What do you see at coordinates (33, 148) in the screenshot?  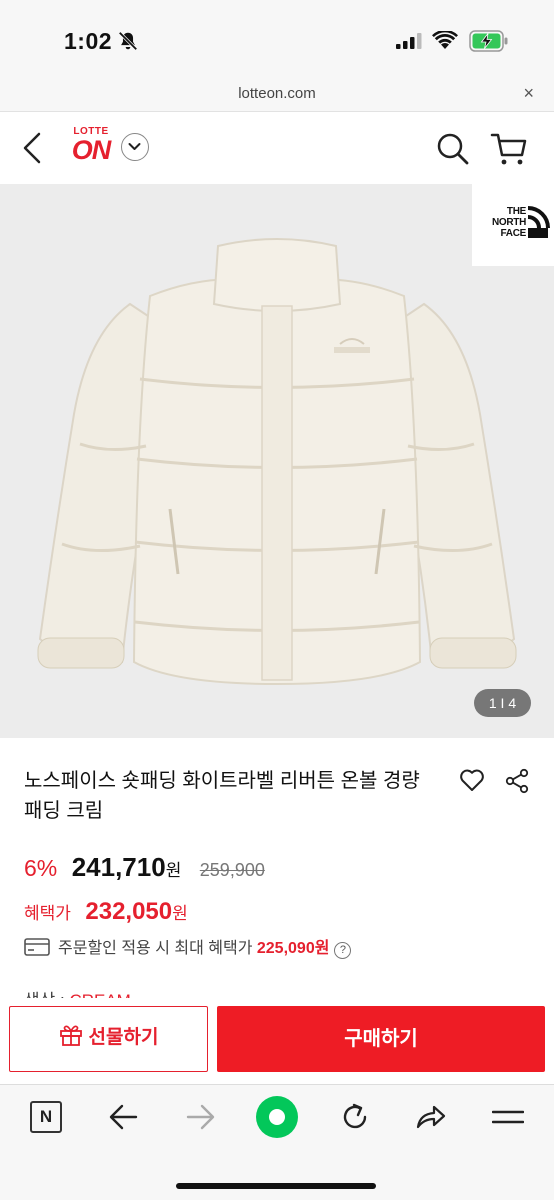 I see `back-icon` at bounding box center [33, 148].